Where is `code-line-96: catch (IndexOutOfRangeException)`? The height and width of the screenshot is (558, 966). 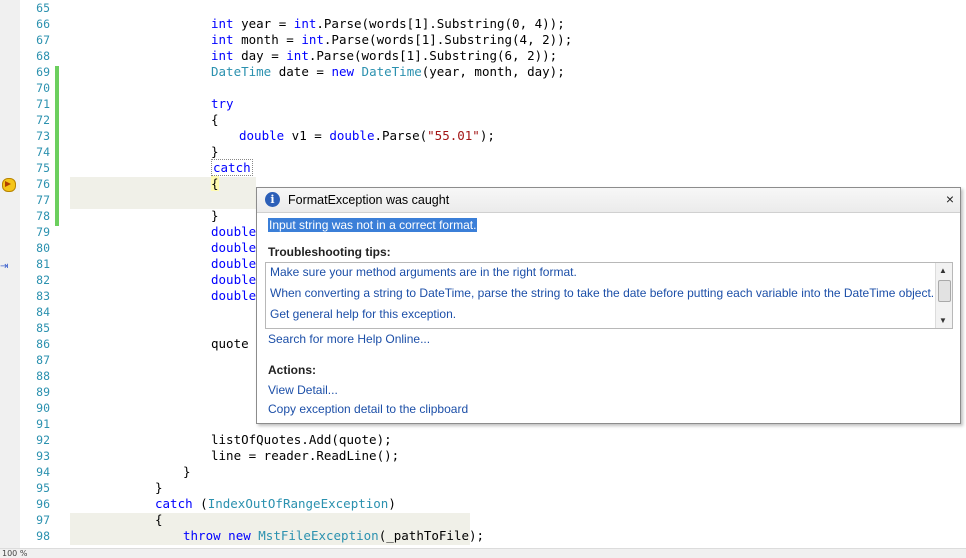 code-line-96: catch (IndexOutOfRangeException) is located at coordinates (518, 504).